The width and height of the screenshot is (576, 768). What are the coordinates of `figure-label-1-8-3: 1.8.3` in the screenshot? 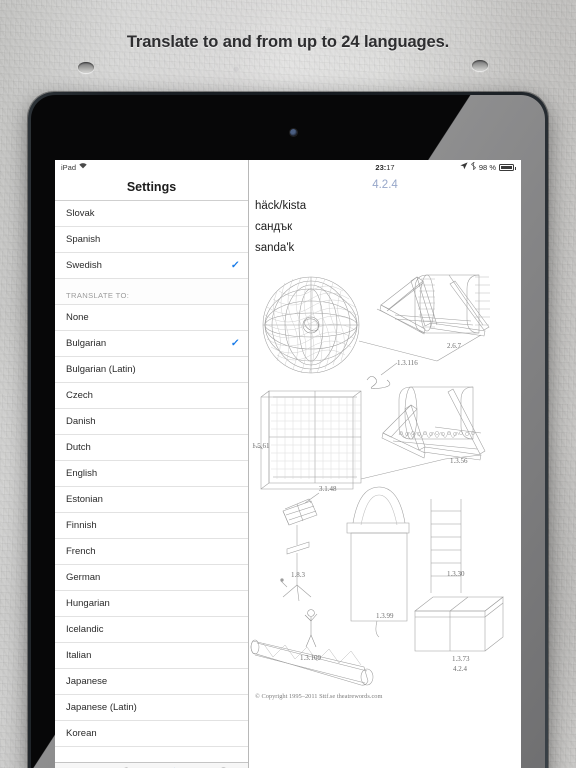 It's located at (298, 575).